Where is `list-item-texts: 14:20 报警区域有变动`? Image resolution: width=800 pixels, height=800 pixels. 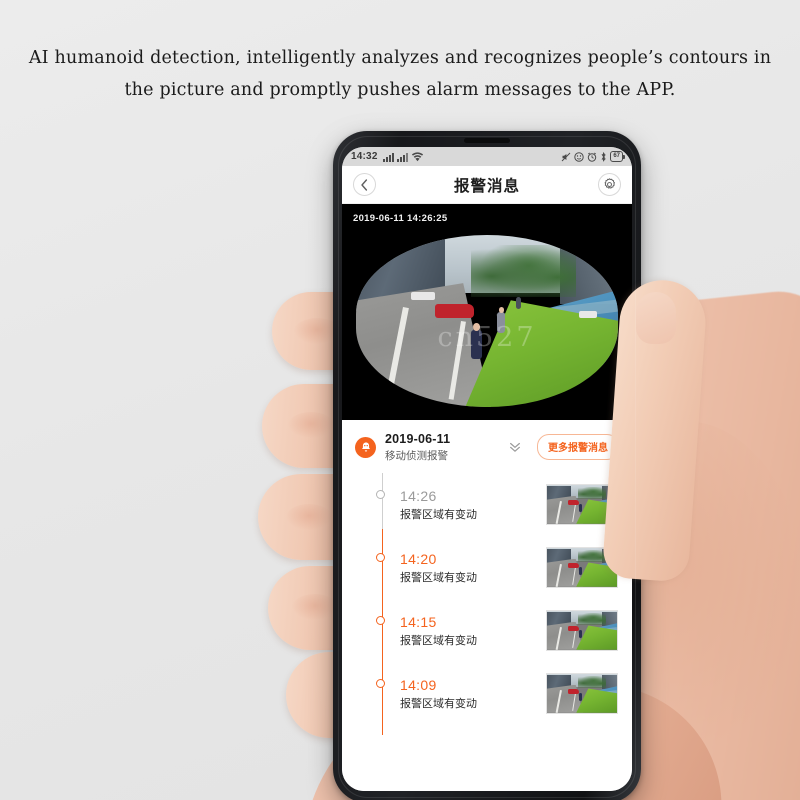 list-item-texts: 14:20 报警区域有变动 is located at coordinates (464, 567).